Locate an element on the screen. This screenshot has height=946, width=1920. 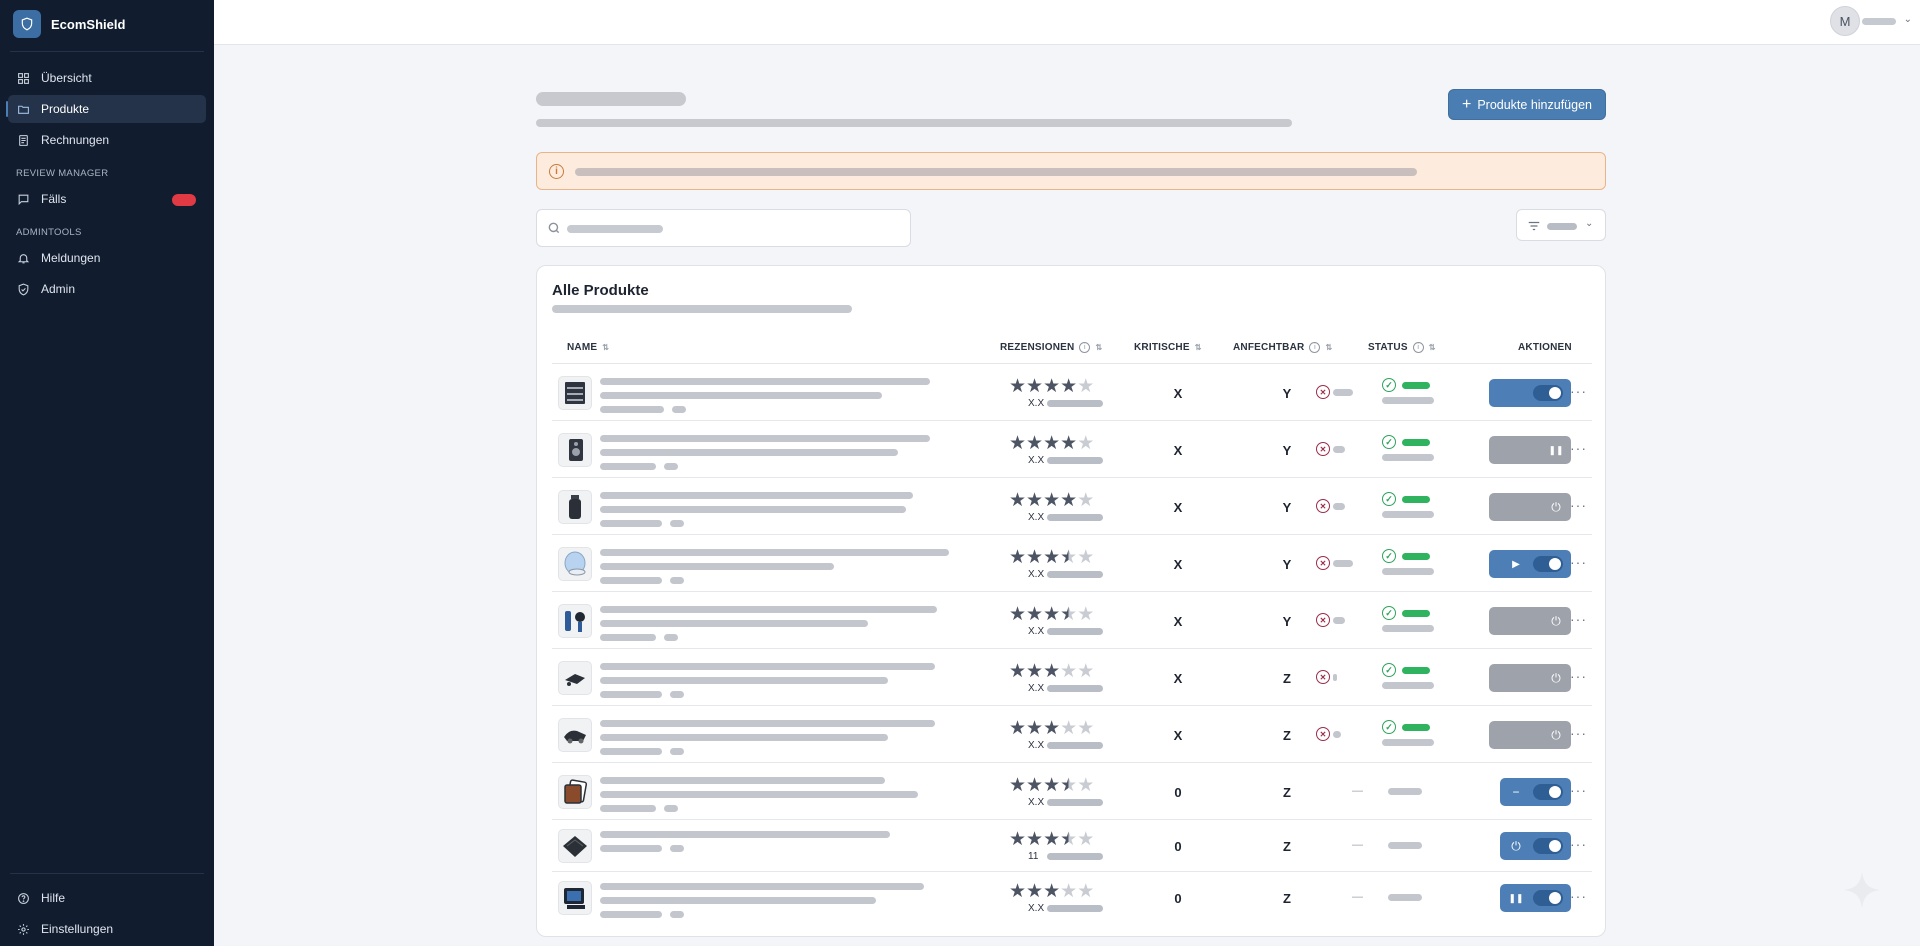
column-header-critical: KRITISCHE ⇅ is located at coordinates (1168, 347).